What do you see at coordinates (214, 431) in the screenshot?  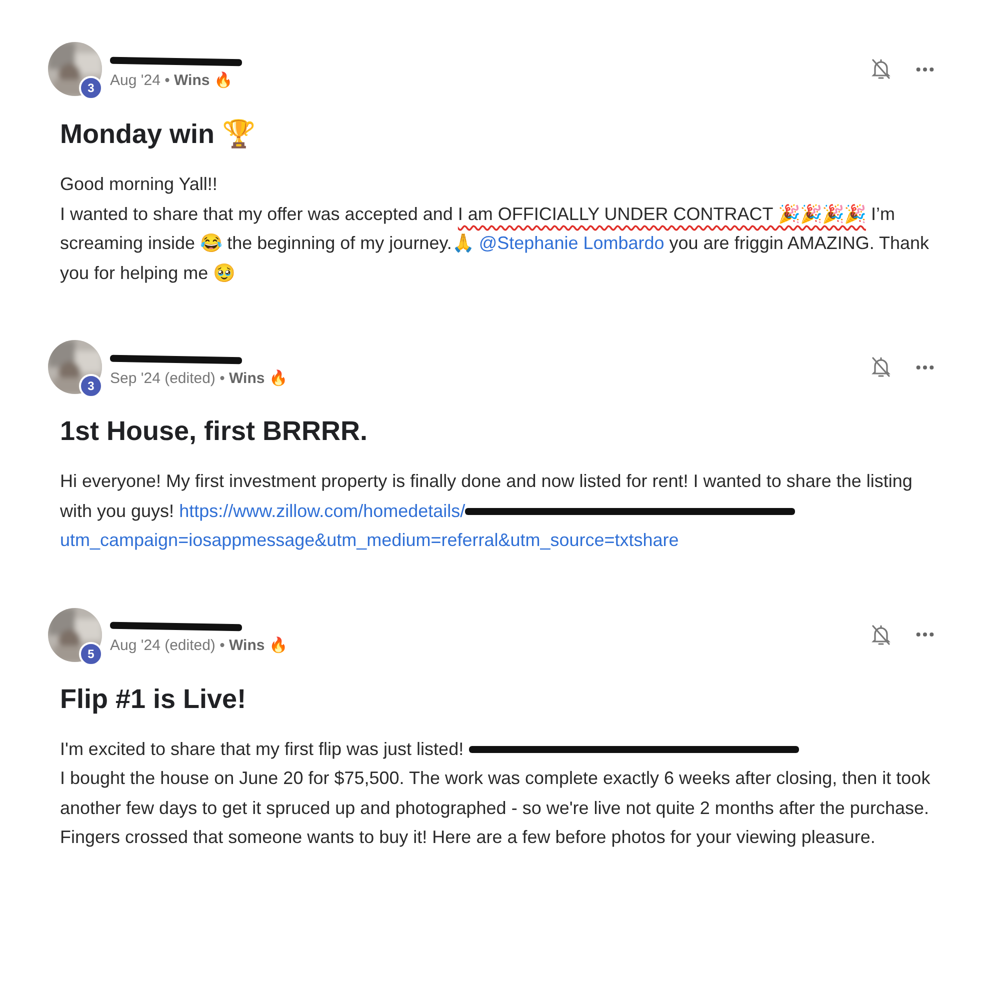 I see `post-title: 1st House, first BRRRR.` at bounding box center [214, 431].